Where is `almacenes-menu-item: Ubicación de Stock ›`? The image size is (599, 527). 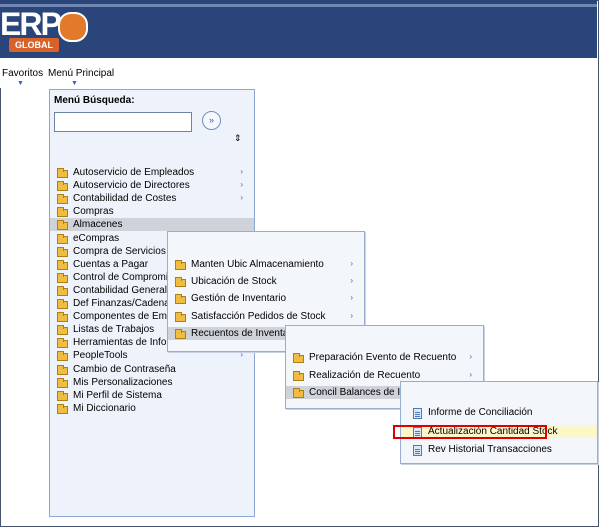 almacenes-menu-item: Ubicación de Stock › is located at coordinates (266, 281).